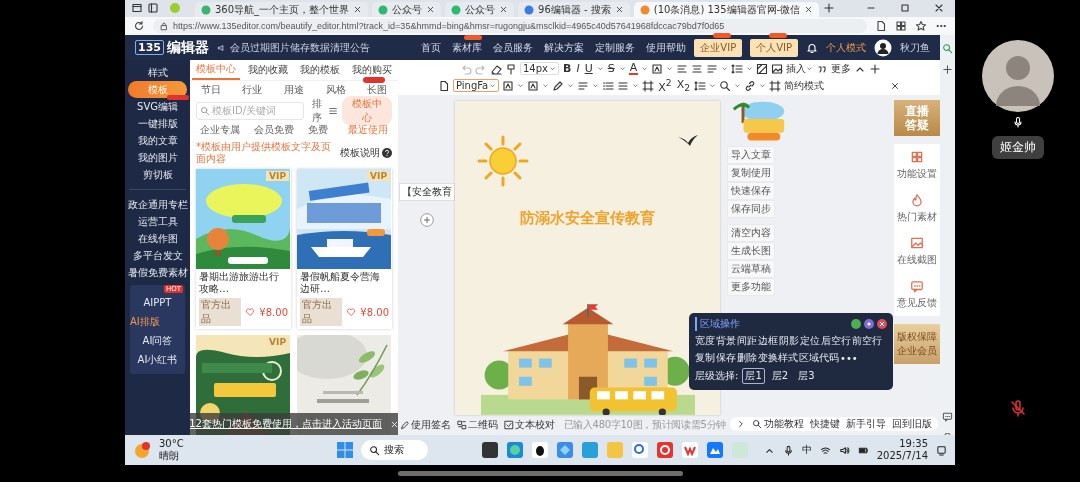 The width and height of the screenshot is (1080, 482). I want to click on action-button: 云端草稿, so click(751, 269).